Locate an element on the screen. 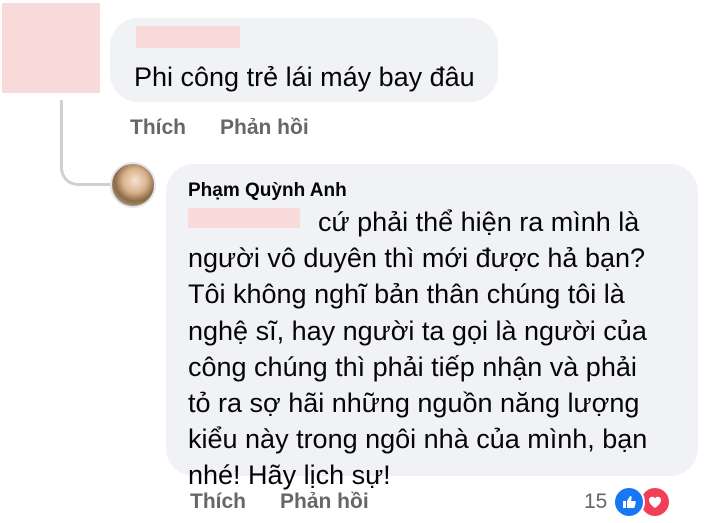  comment-actions-2: Thích Phản hồi is located at coordinates (279, 502).